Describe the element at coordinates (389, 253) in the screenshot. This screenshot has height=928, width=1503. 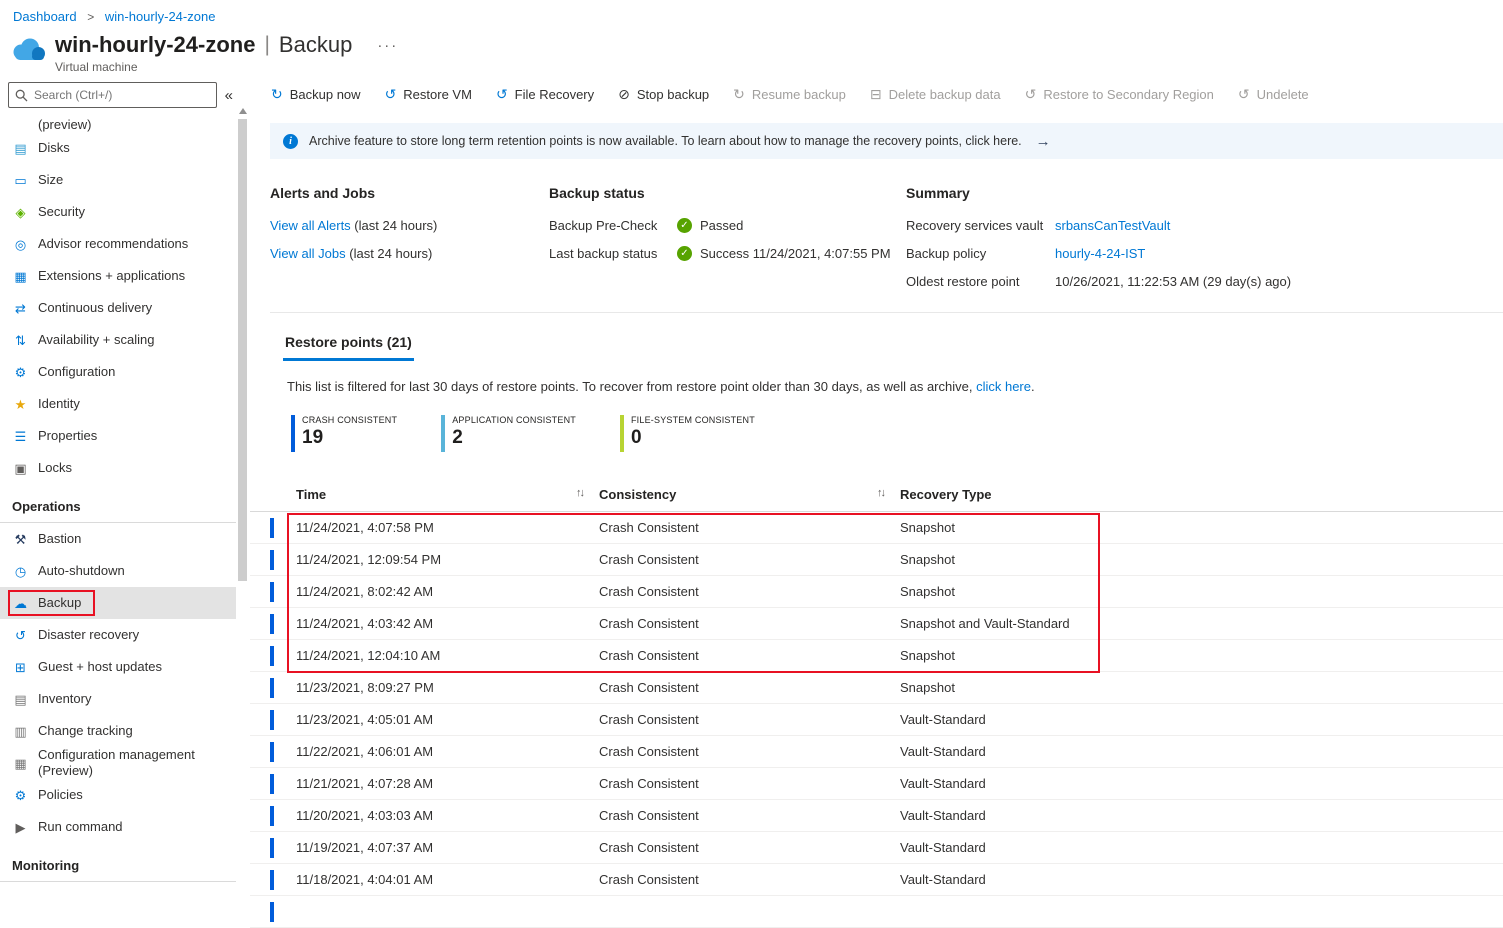
I see `link-suffix-label: (last 24 hours)` at that location.